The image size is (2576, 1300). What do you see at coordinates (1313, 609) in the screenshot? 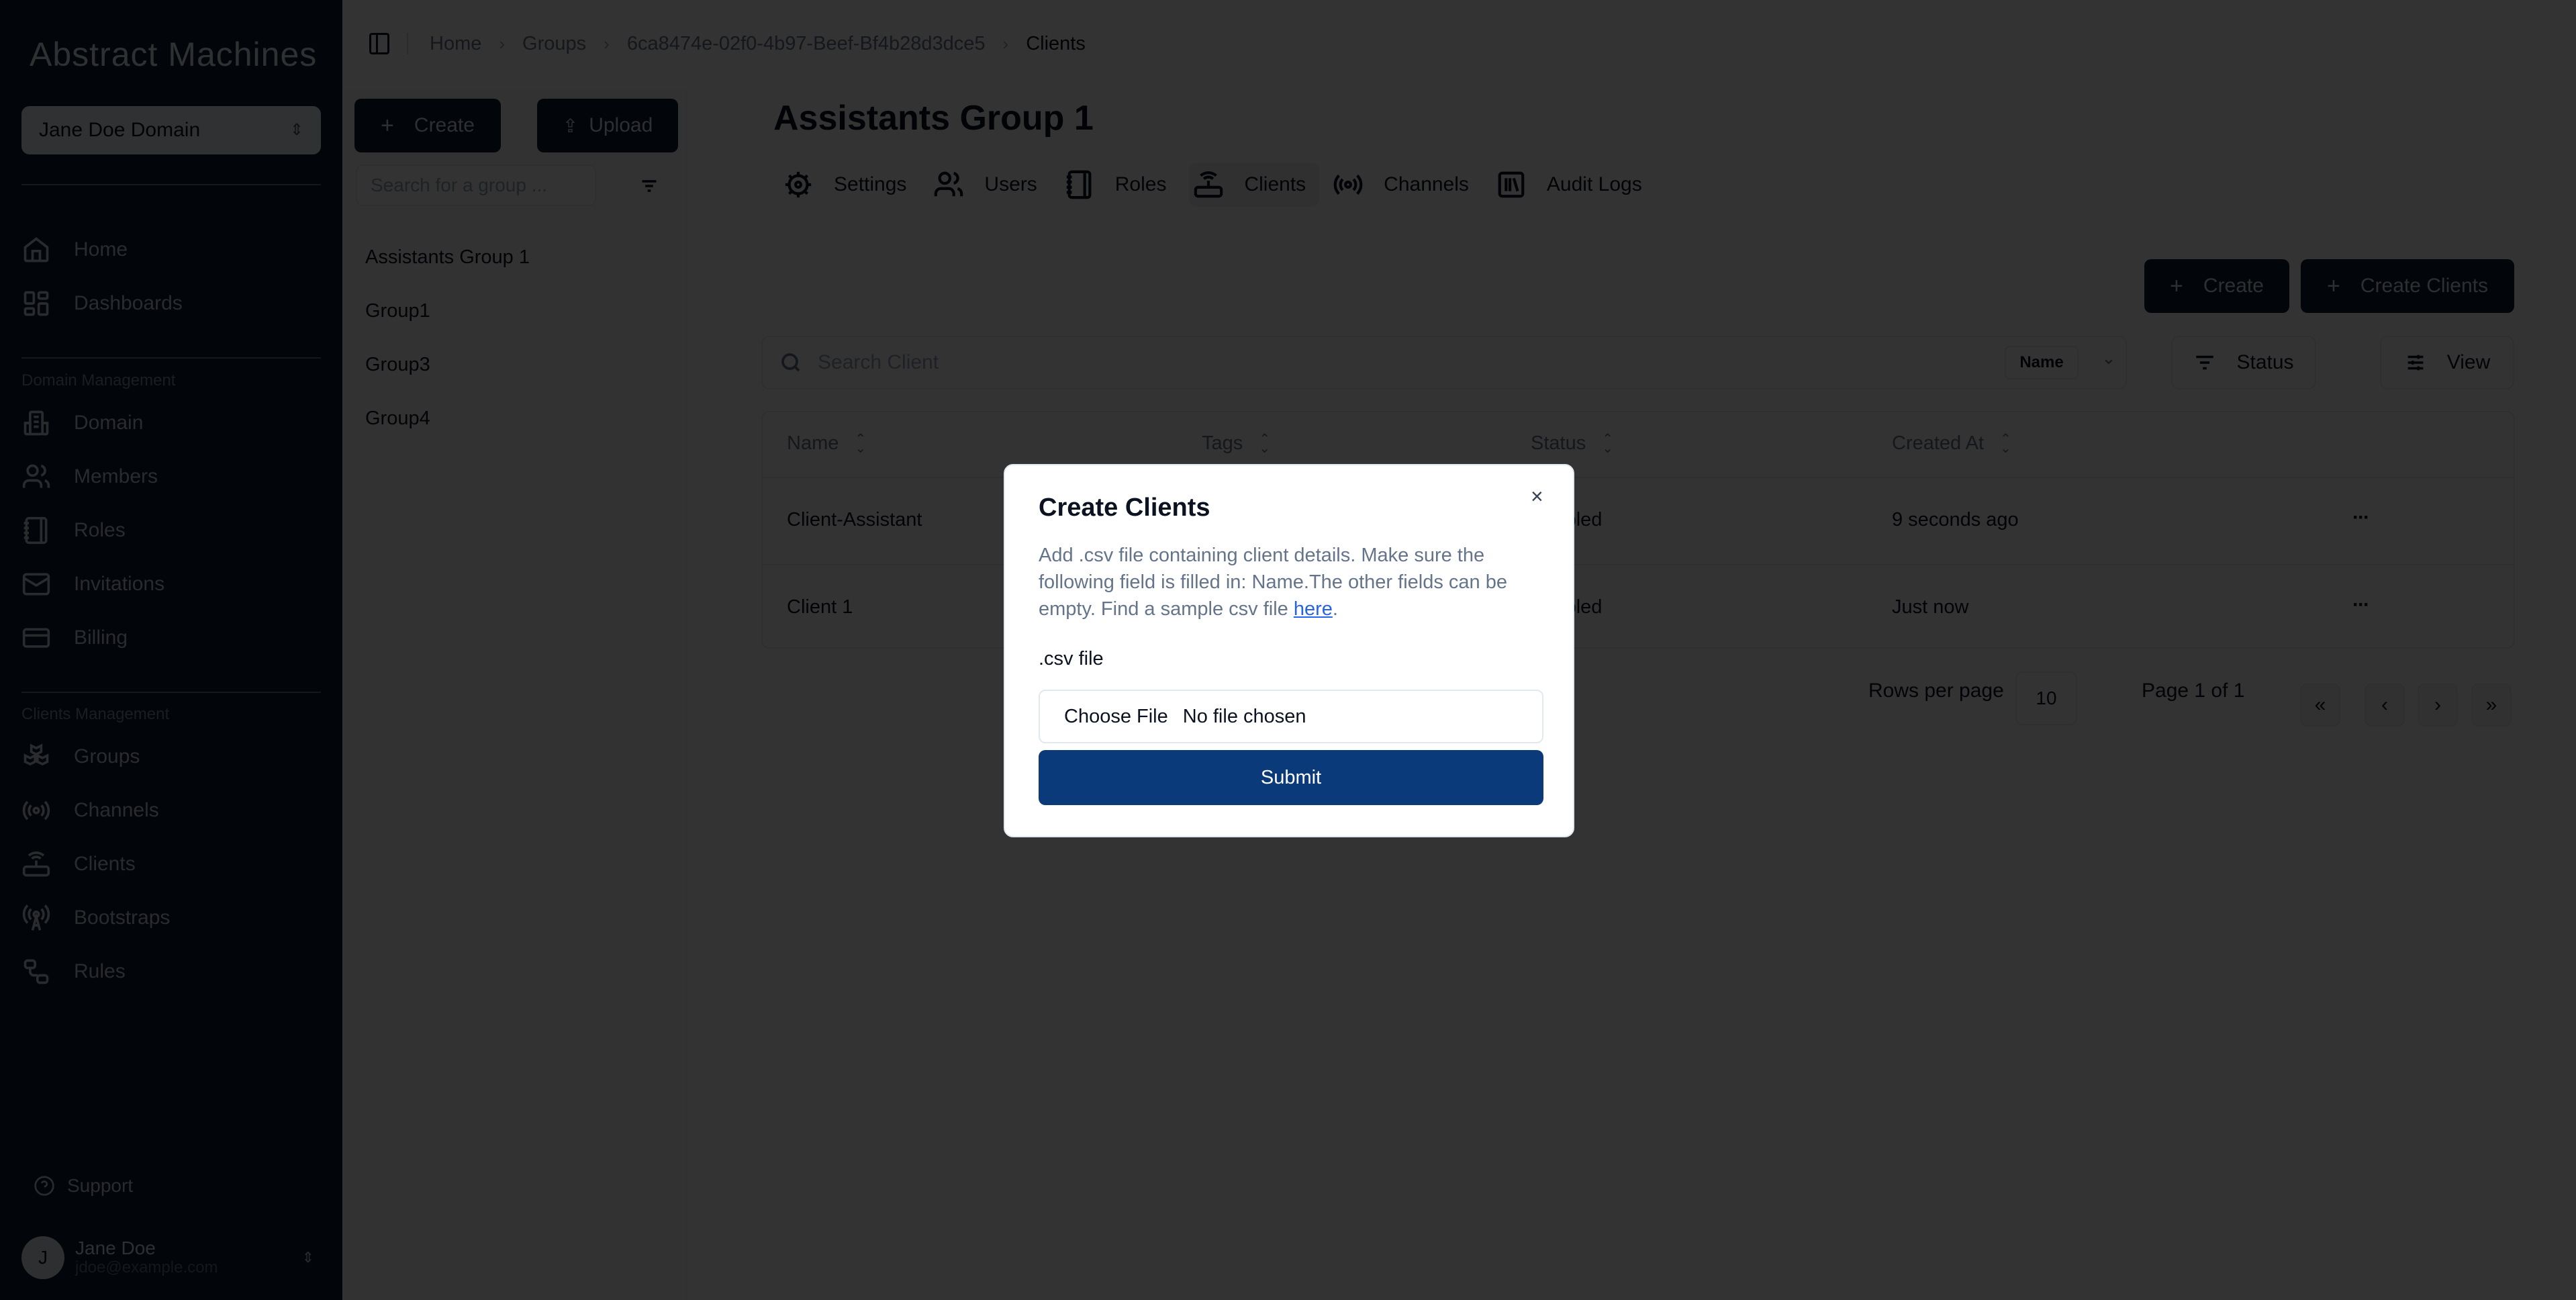
I see `sample-csv-link: here` at bounding box center [1313, 609].